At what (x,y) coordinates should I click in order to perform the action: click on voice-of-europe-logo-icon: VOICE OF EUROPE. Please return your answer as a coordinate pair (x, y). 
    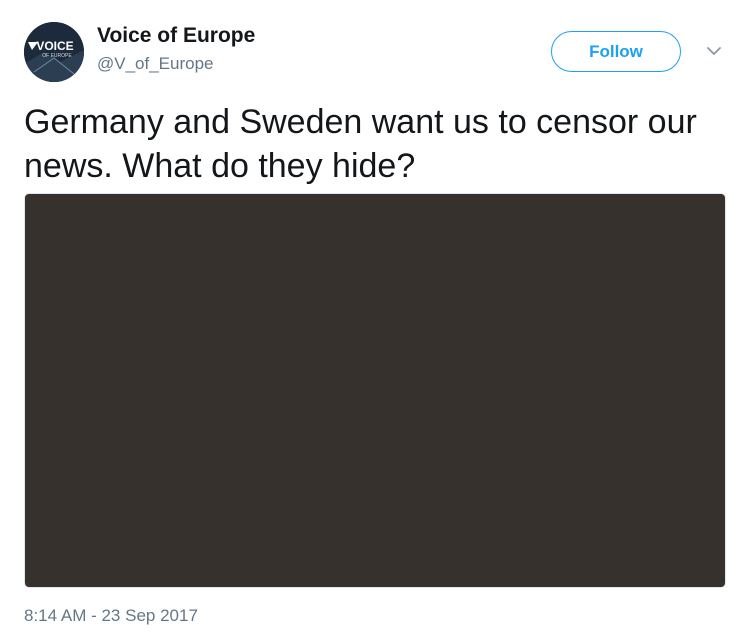
    Looking at the image, I should click on (54, 52).